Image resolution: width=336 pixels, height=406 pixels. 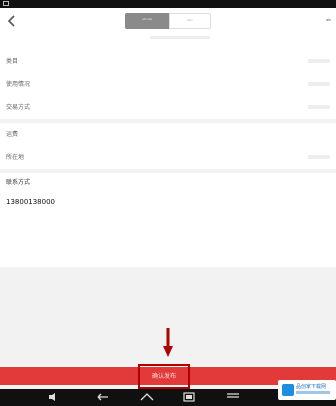 What do you see at coordinates (168, 61) in the screenshot?
I see `category-row: 类目` at bounding box center [168, 61].